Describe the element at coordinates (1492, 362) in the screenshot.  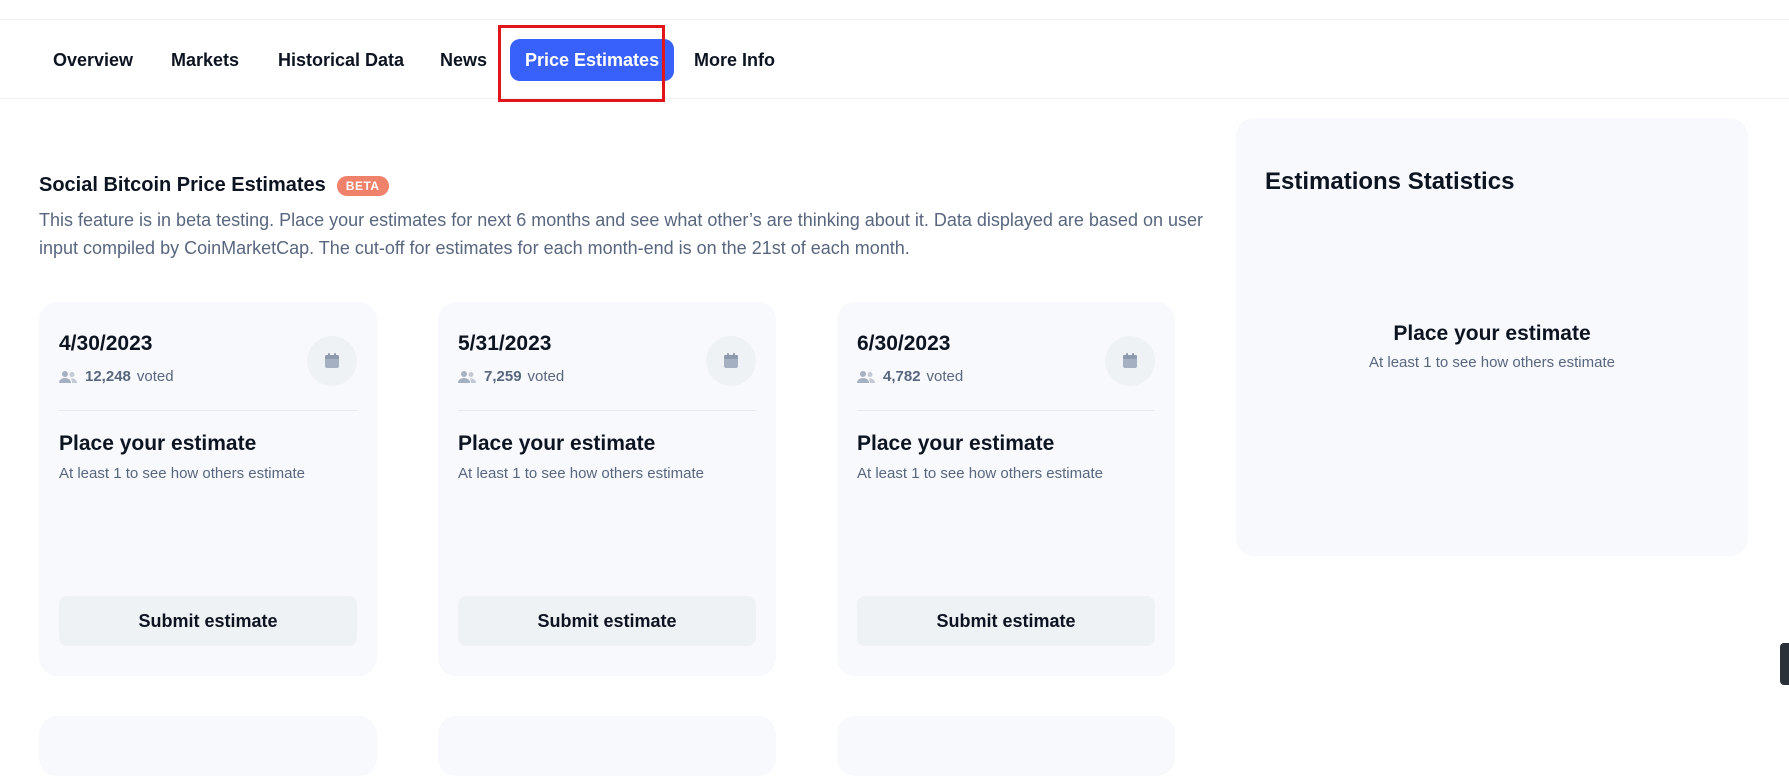
I see `stats-prompt-subtitle: At least 1 to see how others estimate` at that location.